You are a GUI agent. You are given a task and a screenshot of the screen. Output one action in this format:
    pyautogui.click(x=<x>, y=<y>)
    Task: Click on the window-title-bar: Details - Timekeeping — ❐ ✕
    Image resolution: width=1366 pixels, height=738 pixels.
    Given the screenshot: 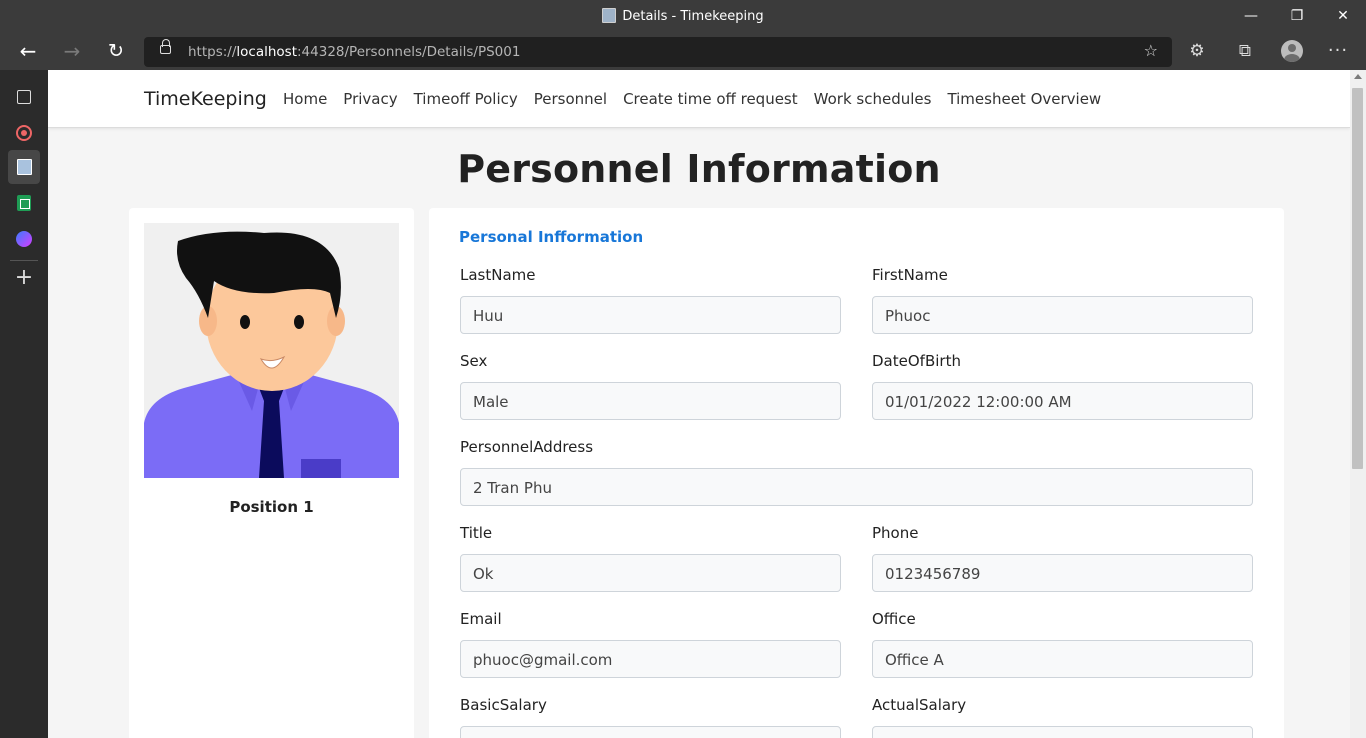 What is the action you would take?
    pyautogui.click(x=683, y=16)
    